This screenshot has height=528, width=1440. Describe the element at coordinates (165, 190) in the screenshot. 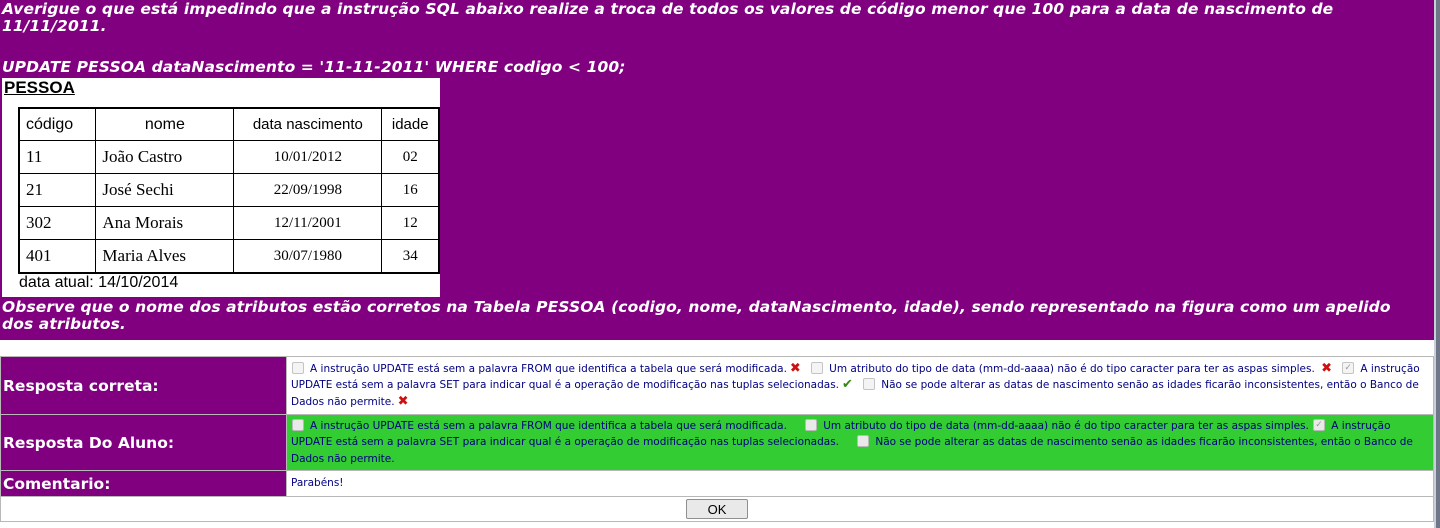

I see `table-cell: José Sechi` at that location.